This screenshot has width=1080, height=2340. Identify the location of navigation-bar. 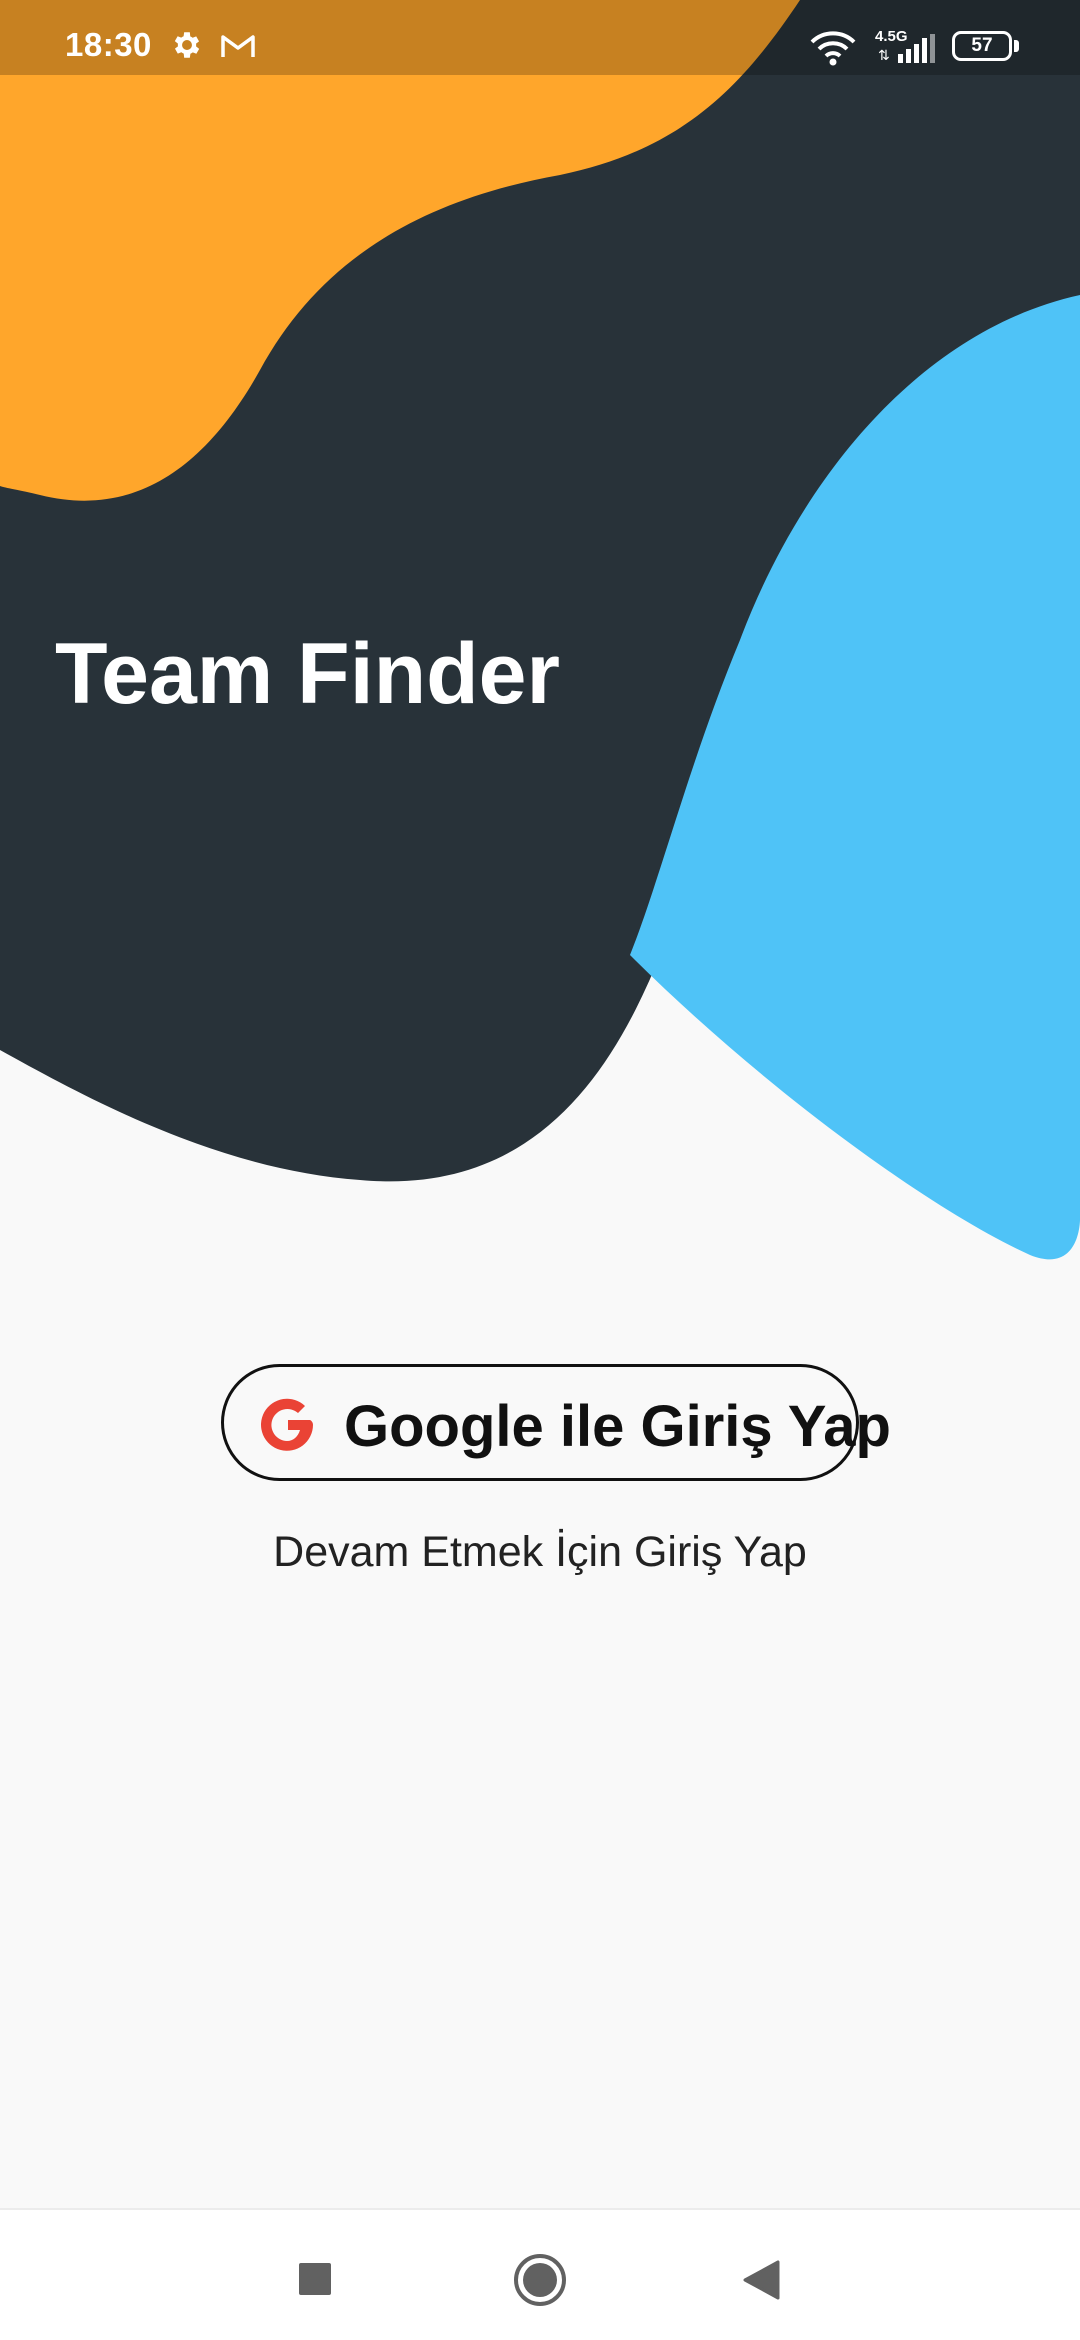
(540, 2274).